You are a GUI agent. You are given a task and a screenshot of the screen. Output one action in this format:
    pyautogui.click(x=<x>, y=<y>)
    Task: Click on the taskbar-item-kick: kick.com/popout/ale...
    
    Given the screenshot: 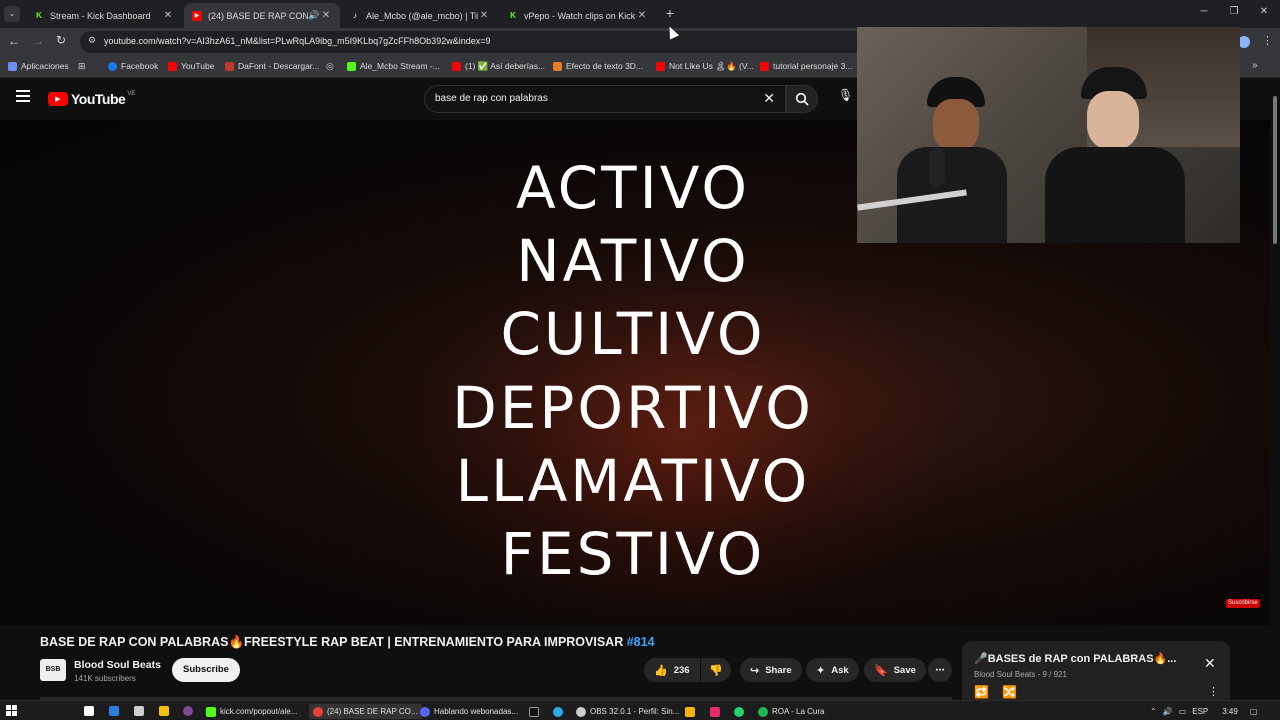 What is the action you would take?
    pyautogui.click(x=251, y=711)
    